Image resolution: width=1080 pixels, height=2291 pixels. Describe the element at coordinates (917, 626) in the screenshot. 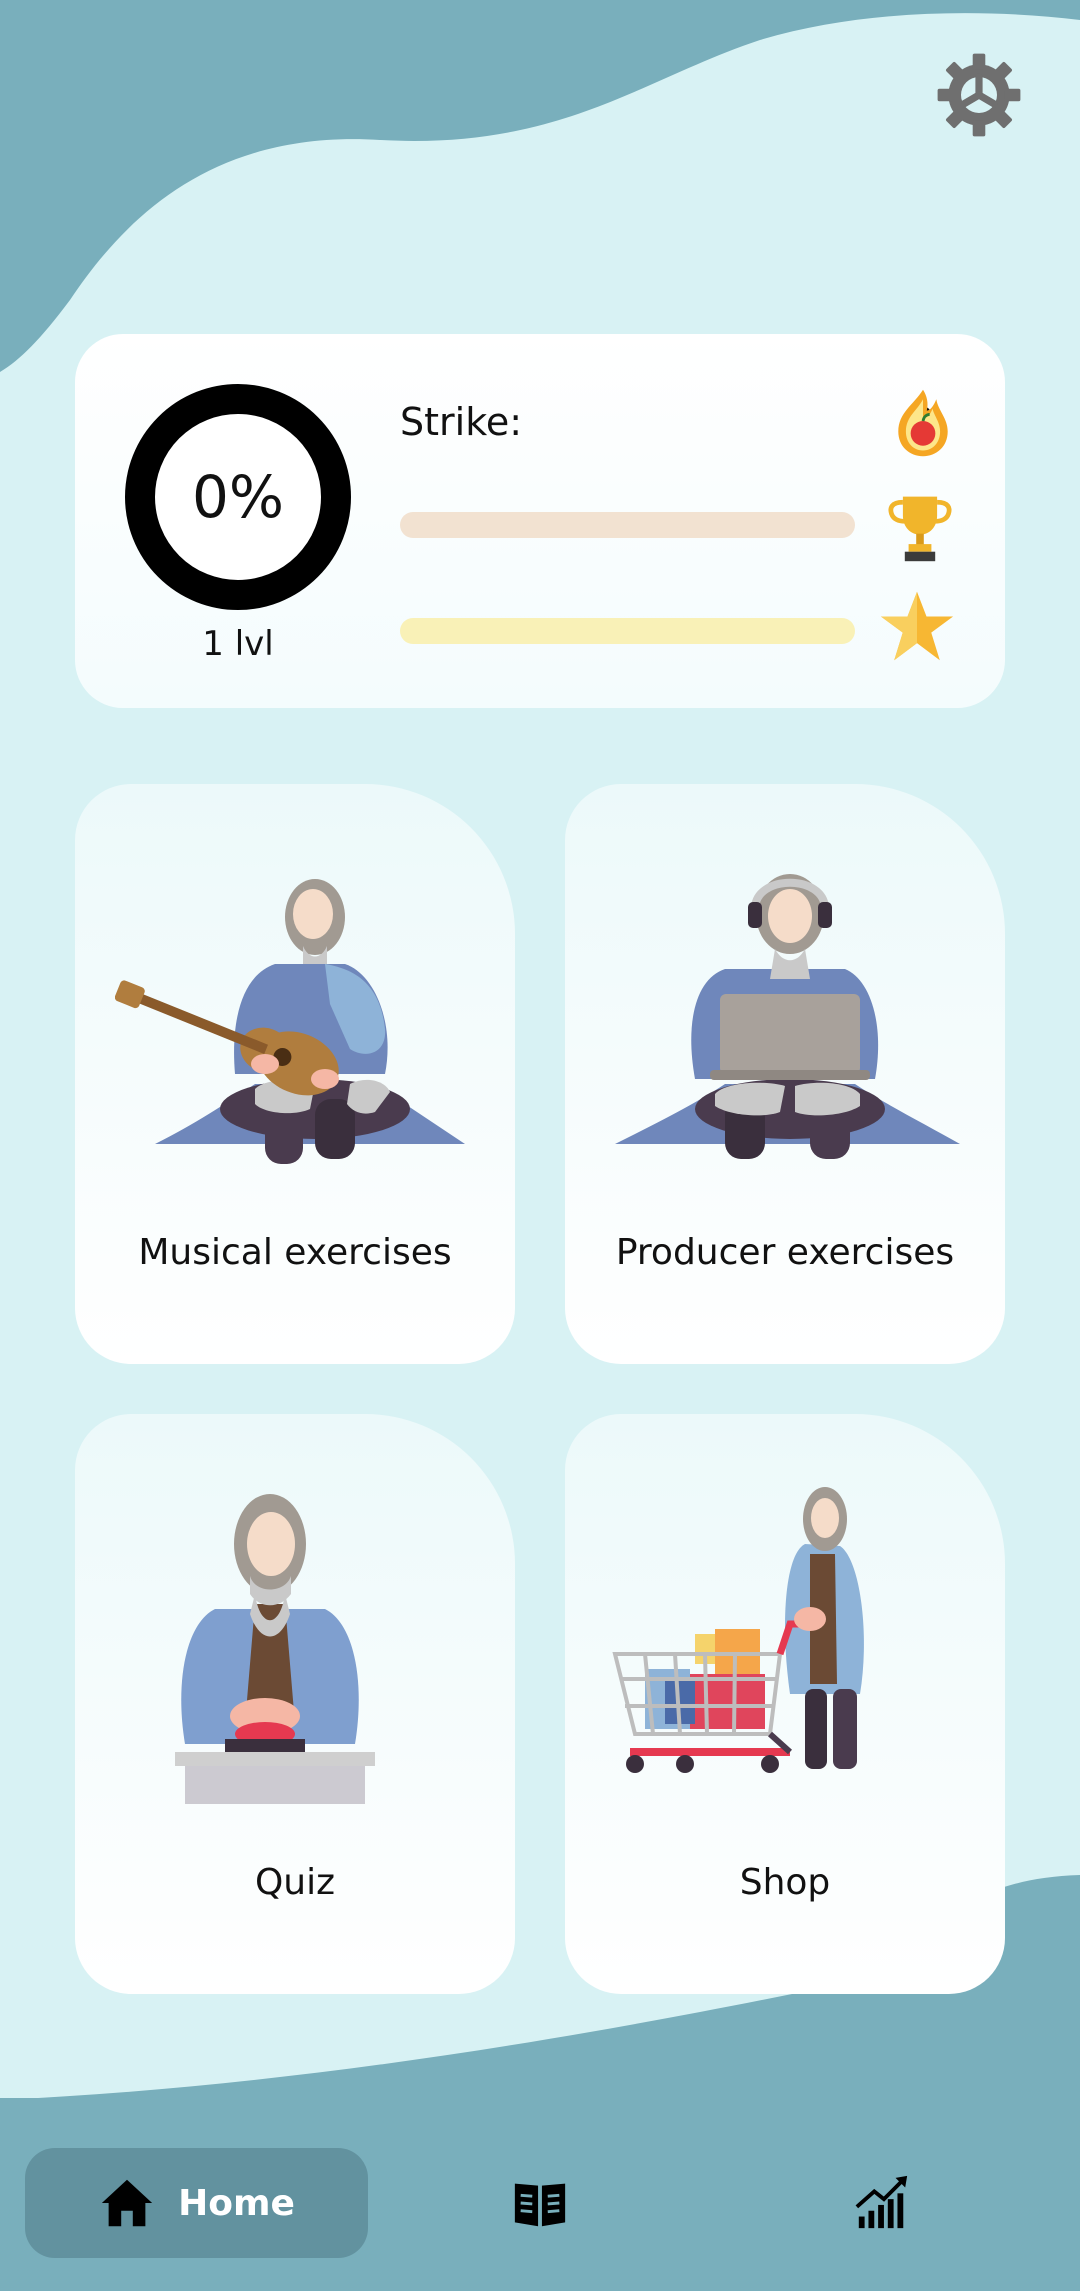

I see `star-icon` at that location.